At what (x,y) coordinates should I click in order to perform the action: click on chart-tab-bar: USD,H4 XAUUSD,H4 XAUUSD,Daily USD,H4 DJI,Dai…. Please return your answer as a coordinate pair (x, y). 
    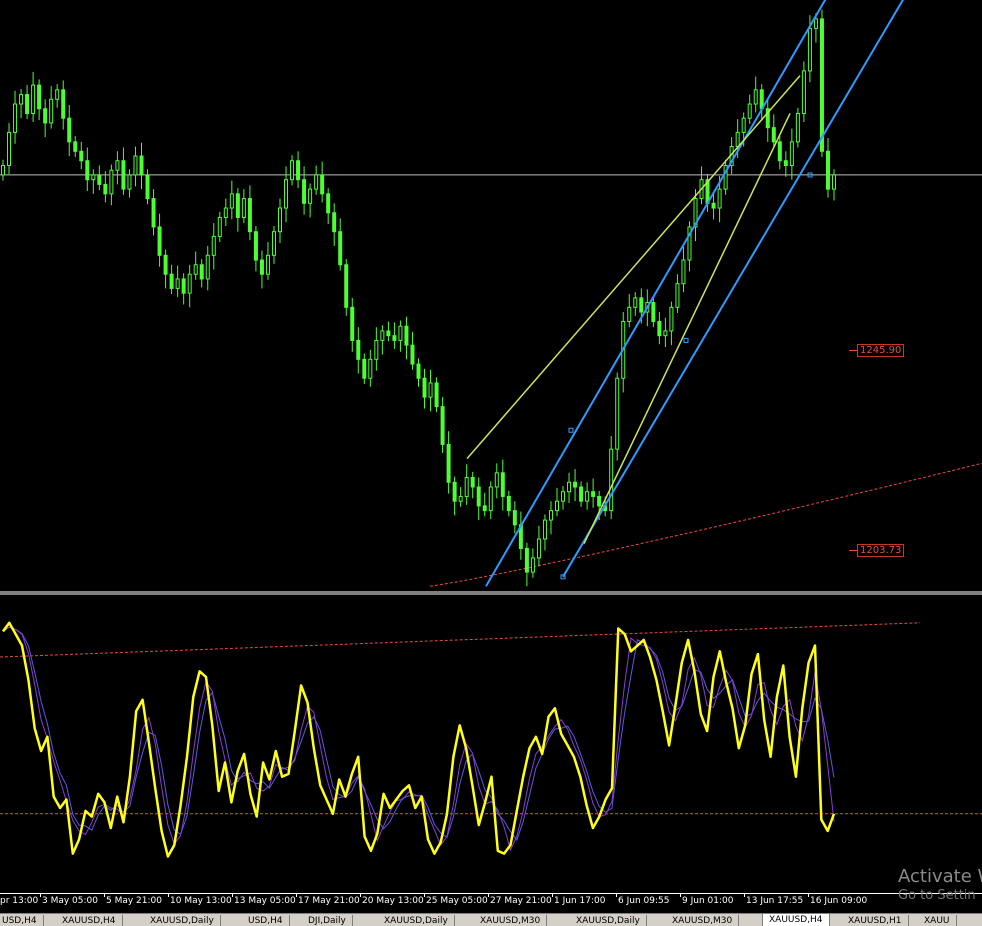
    Looking at the image, I should click on (491, 919).